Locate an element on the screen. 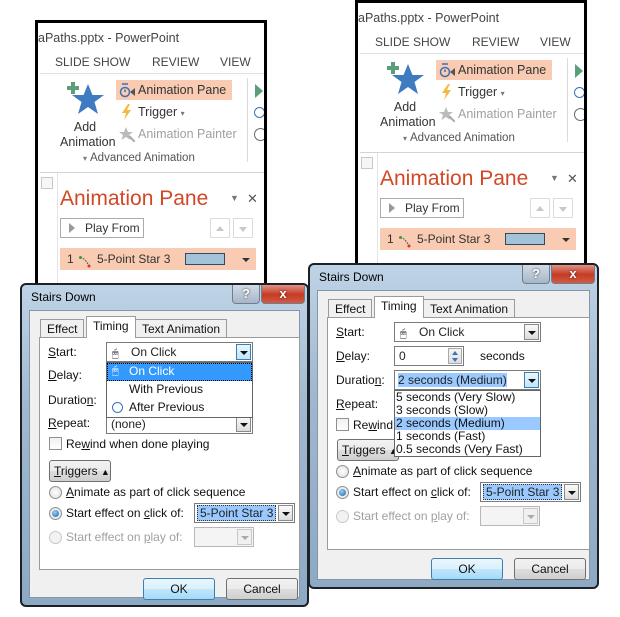 The image size is (620, 617). start-option: With Previous is located at coordinates (179, 390).